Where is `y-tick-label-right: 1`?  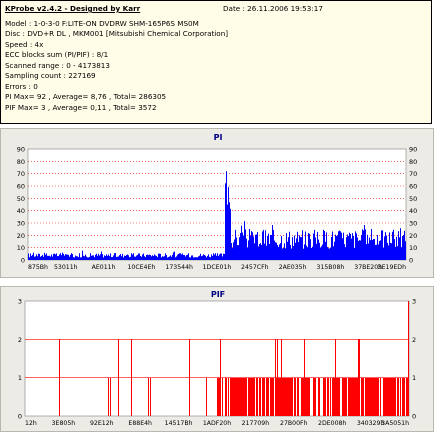
y-tick-label-right: 1 is located at coordinates (414, 378).